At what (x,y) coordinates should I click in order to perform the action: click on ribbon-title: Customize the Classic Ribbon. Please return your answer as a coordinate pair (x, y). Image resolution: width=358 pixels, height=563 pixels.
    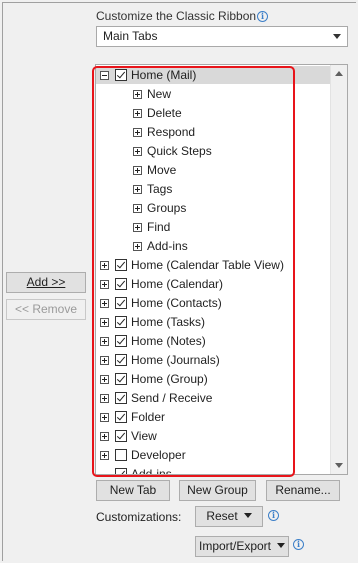
    Looking at the image, I should click on (176, 16).